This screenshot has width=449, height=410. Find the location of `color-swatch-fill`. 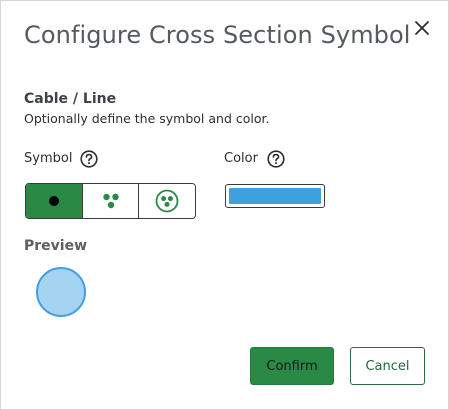

color-swatch-fill is located at coordinates (275, 196).